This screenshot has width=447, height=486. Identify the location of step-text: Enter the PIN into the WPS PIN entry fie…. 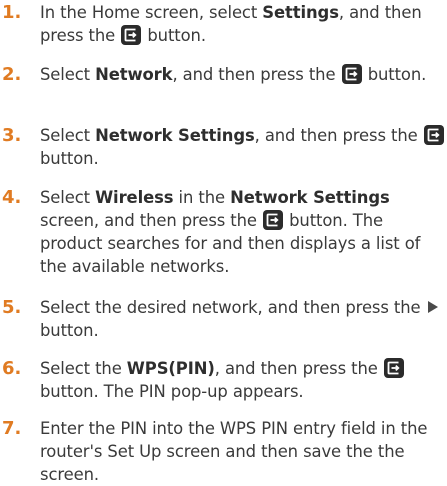
(234, 451).